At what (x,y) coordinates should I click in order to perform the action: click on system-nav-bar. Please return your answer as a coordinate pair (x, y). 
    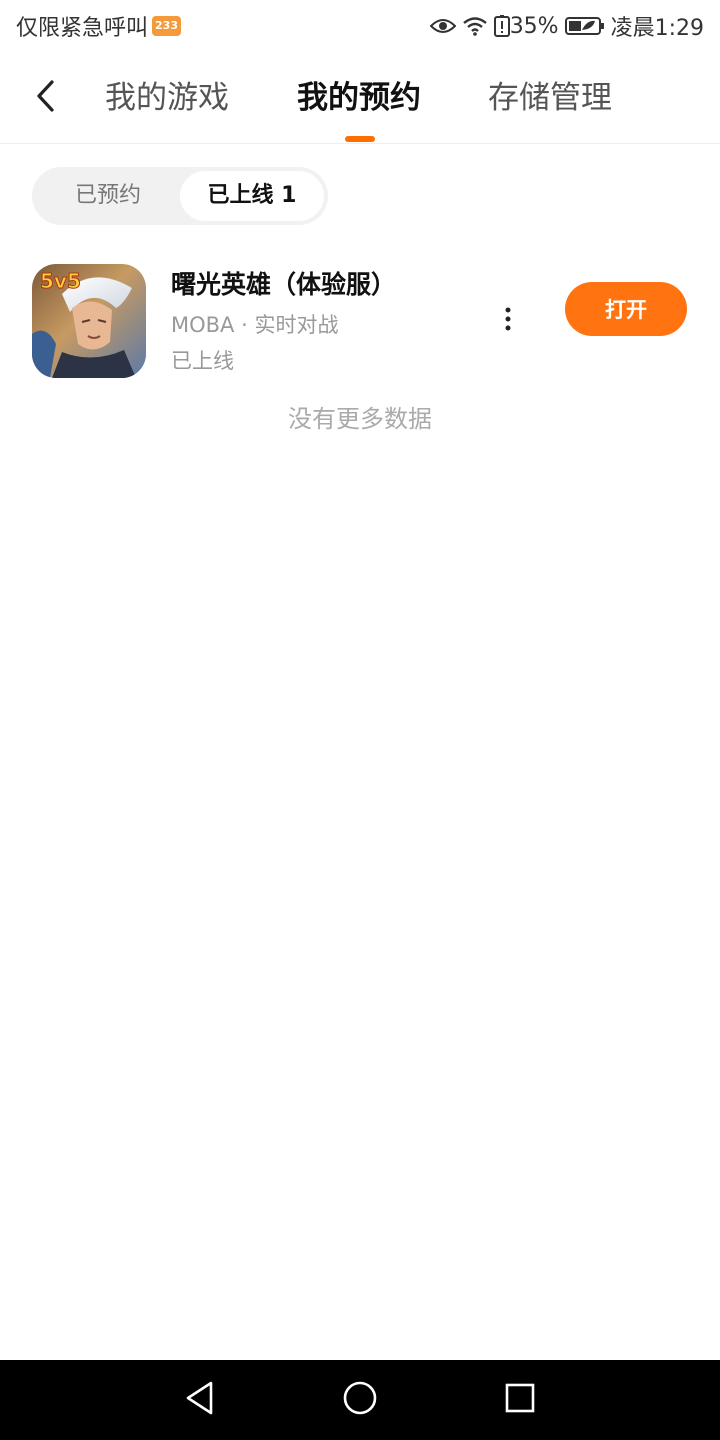
    Looking at the image, I should click on (360, 1400).